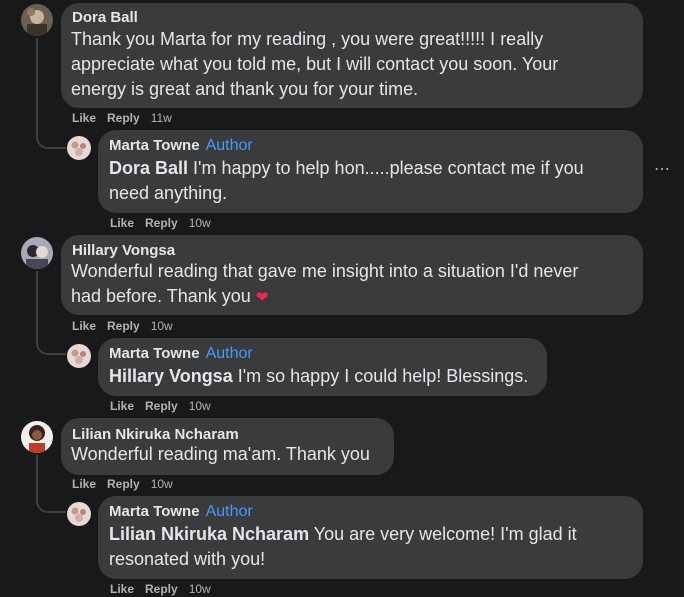  What do you see at coordinates (187, 559) in the screenshot?
I see `reply-text-line: resonated with you!` at bounding box center [187, 559].